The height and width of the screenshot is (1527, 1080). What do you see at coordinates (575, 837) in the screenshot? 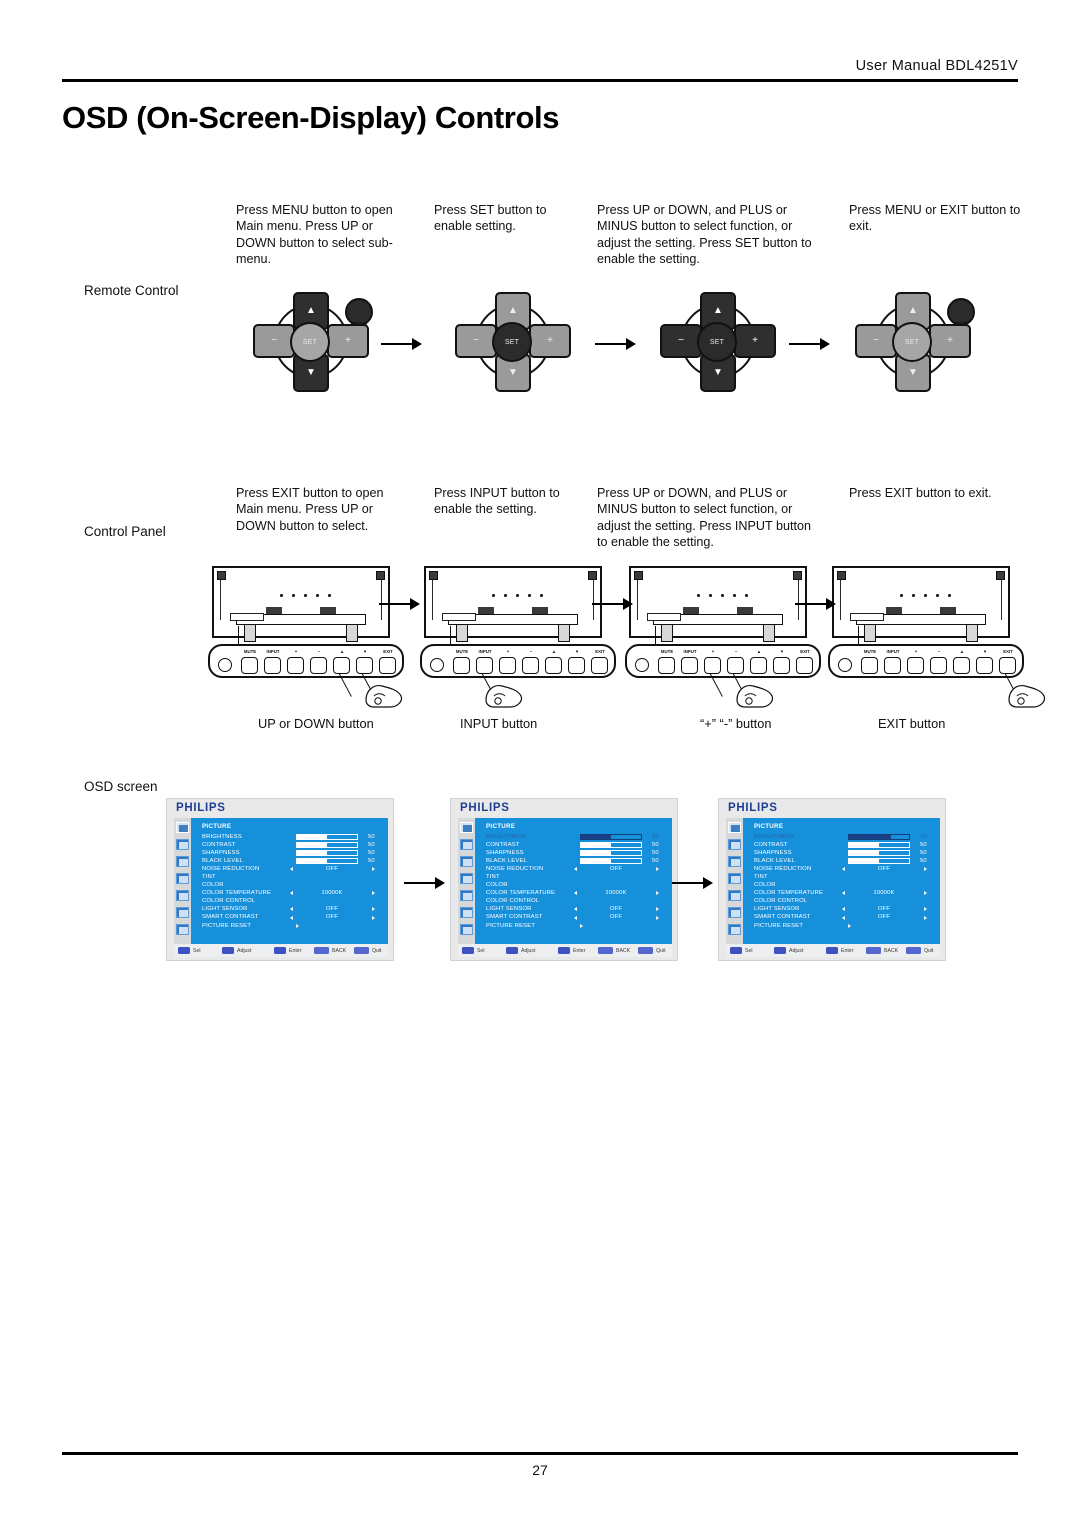
I see `osd-menu-item: BRIGHTNESS 50` at bounding box center [575, 837].